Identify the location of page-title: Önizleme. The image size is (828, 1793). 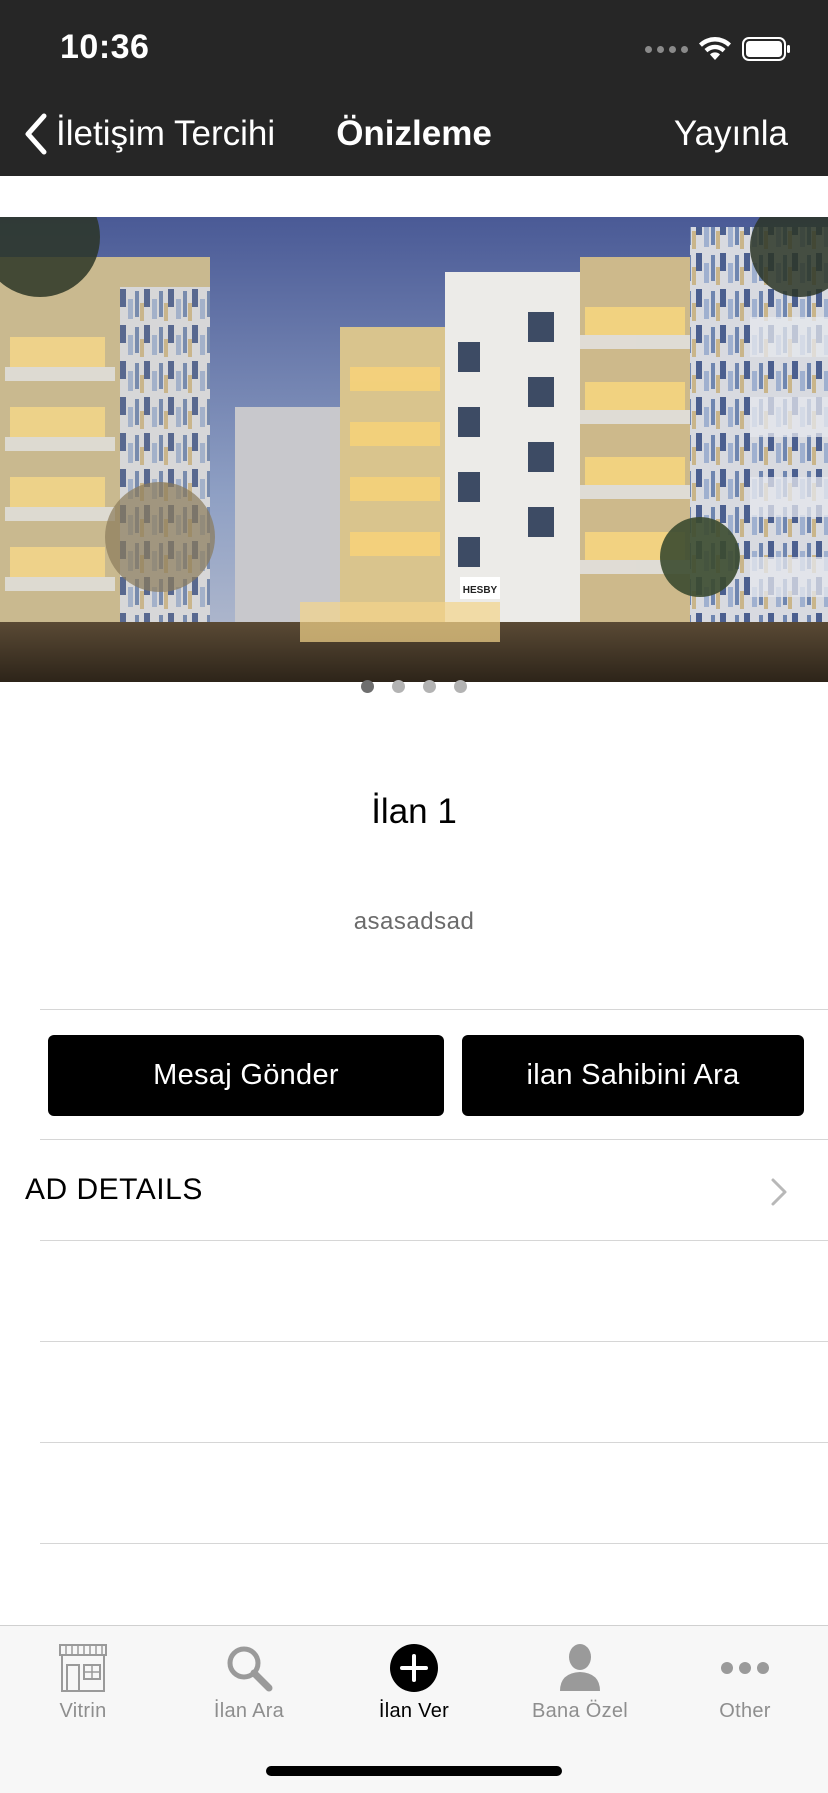
(414, 133).